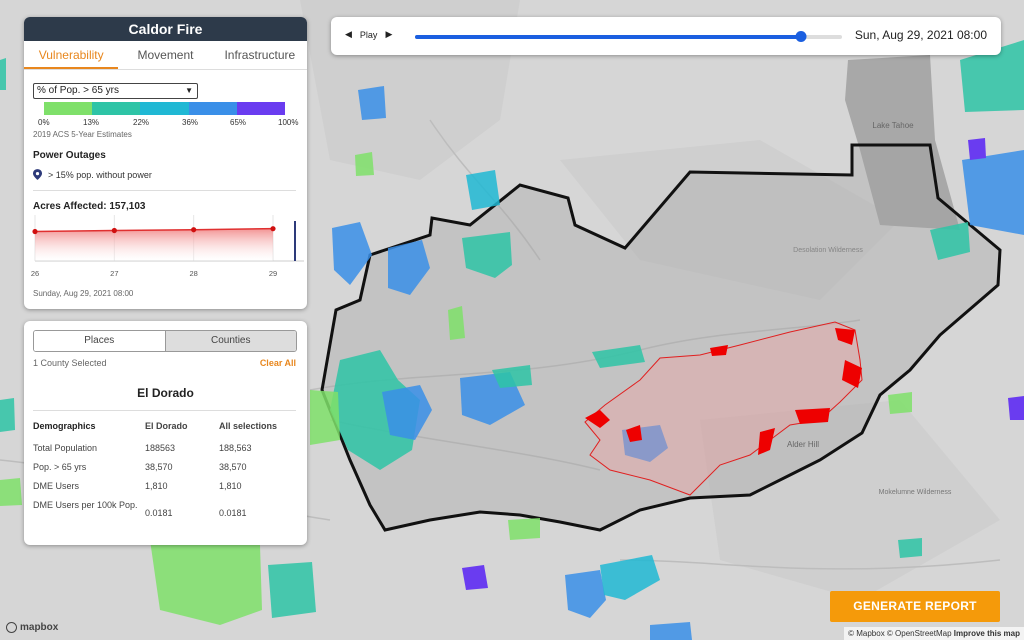  I want to click on table-cell: 188563, so click(160, 448).